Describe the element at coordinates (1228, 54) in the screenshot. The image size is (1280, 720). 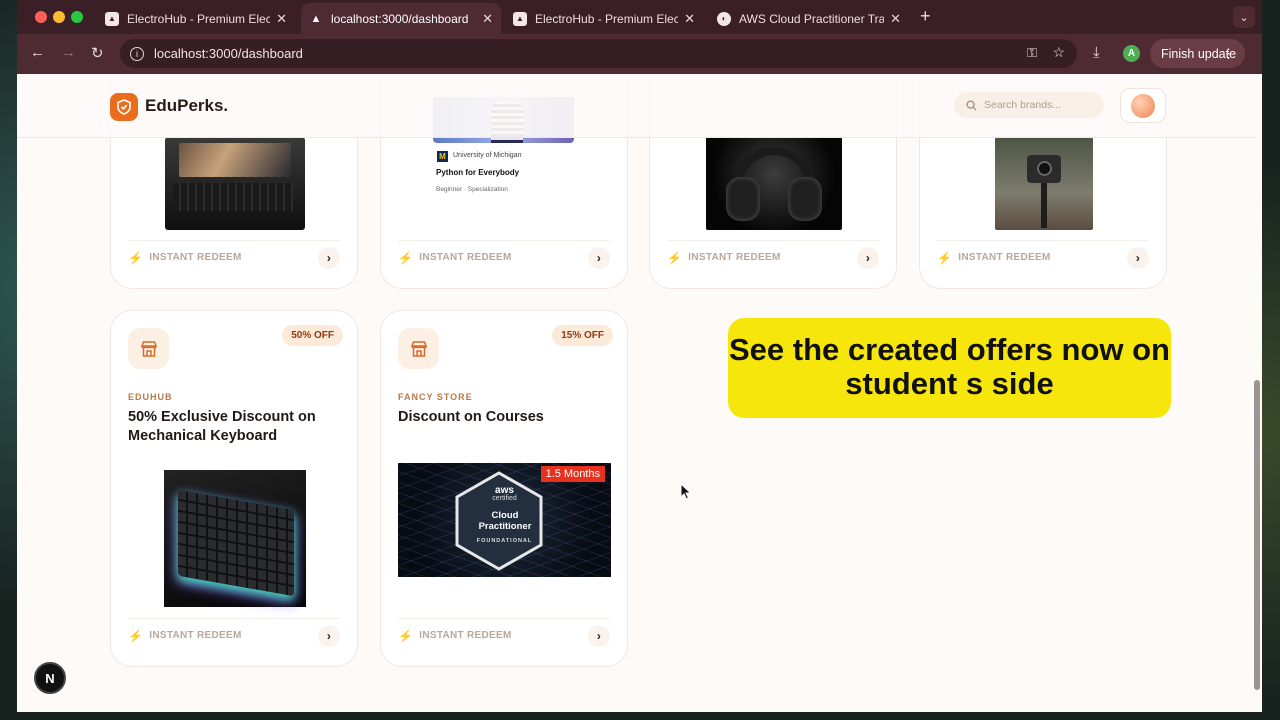
I see `more-vertical-icon: ⋮` at that location.